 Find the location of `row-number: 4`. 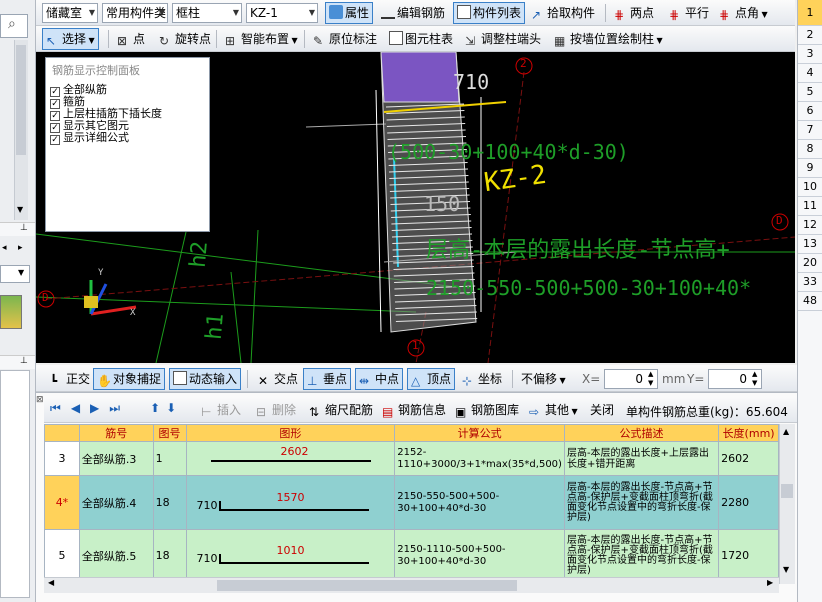

row-number: 4 is located at coordinates (810, 73).